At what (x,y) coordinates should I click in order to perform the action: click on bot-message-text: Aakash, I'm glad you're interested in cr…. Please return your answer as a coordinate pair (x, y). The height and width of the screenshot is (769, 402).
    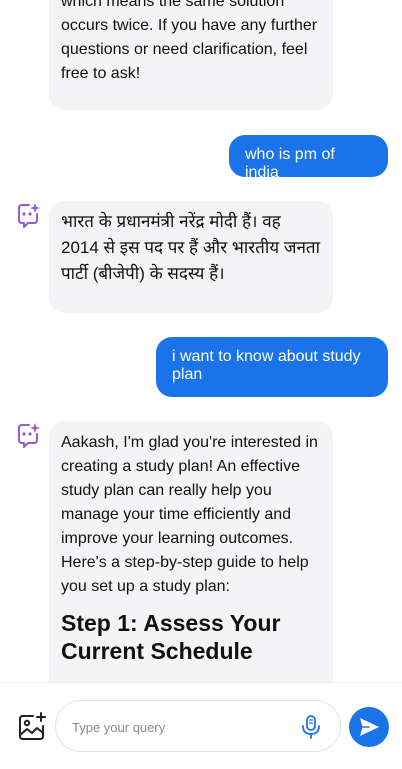
    Looking at the image, I should click on (189, 514).